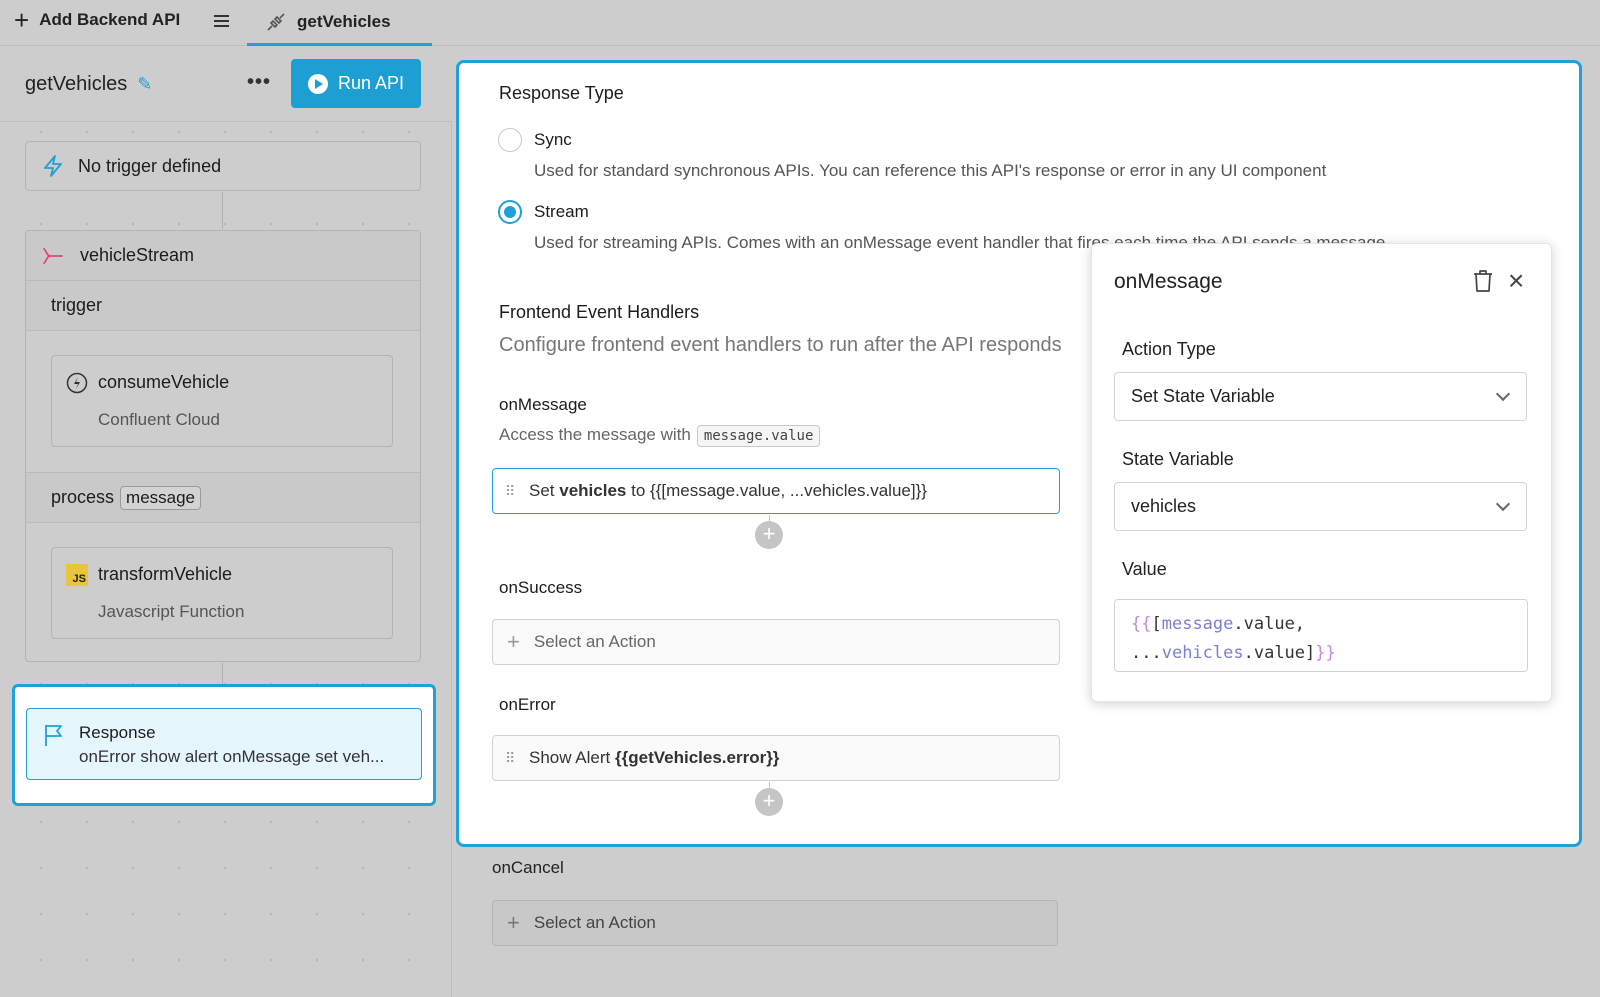  Describe the element at coordinates (1203, 396) in the screenshot. I see `action-type-value: Set State Variable` at that location.